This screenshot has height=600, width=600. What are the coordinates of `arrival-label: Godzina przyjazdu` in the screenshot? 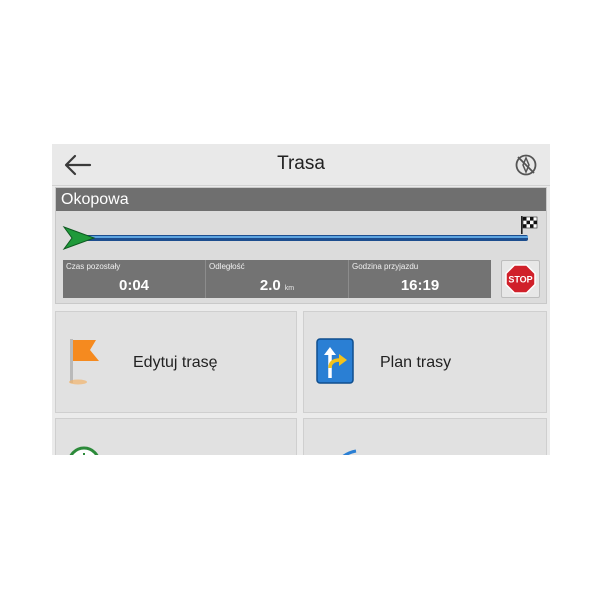 It's located at (385, 266).